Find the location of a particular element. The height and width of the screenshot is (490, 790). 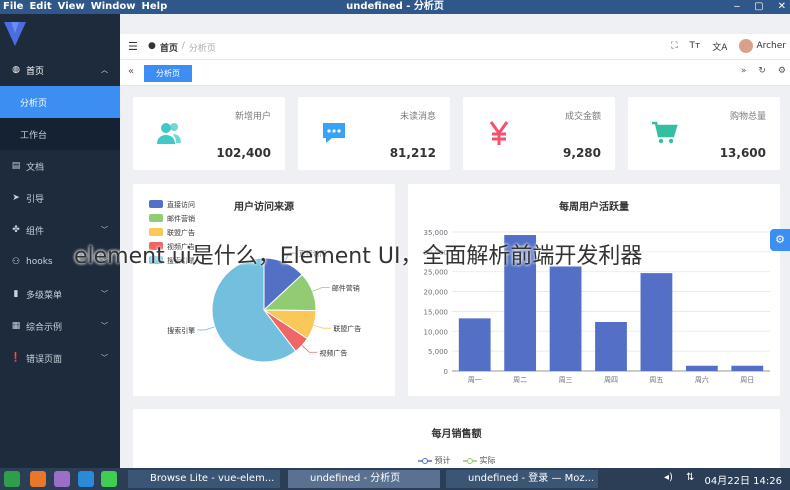

logo-icon is located at coordinates (15, 34).